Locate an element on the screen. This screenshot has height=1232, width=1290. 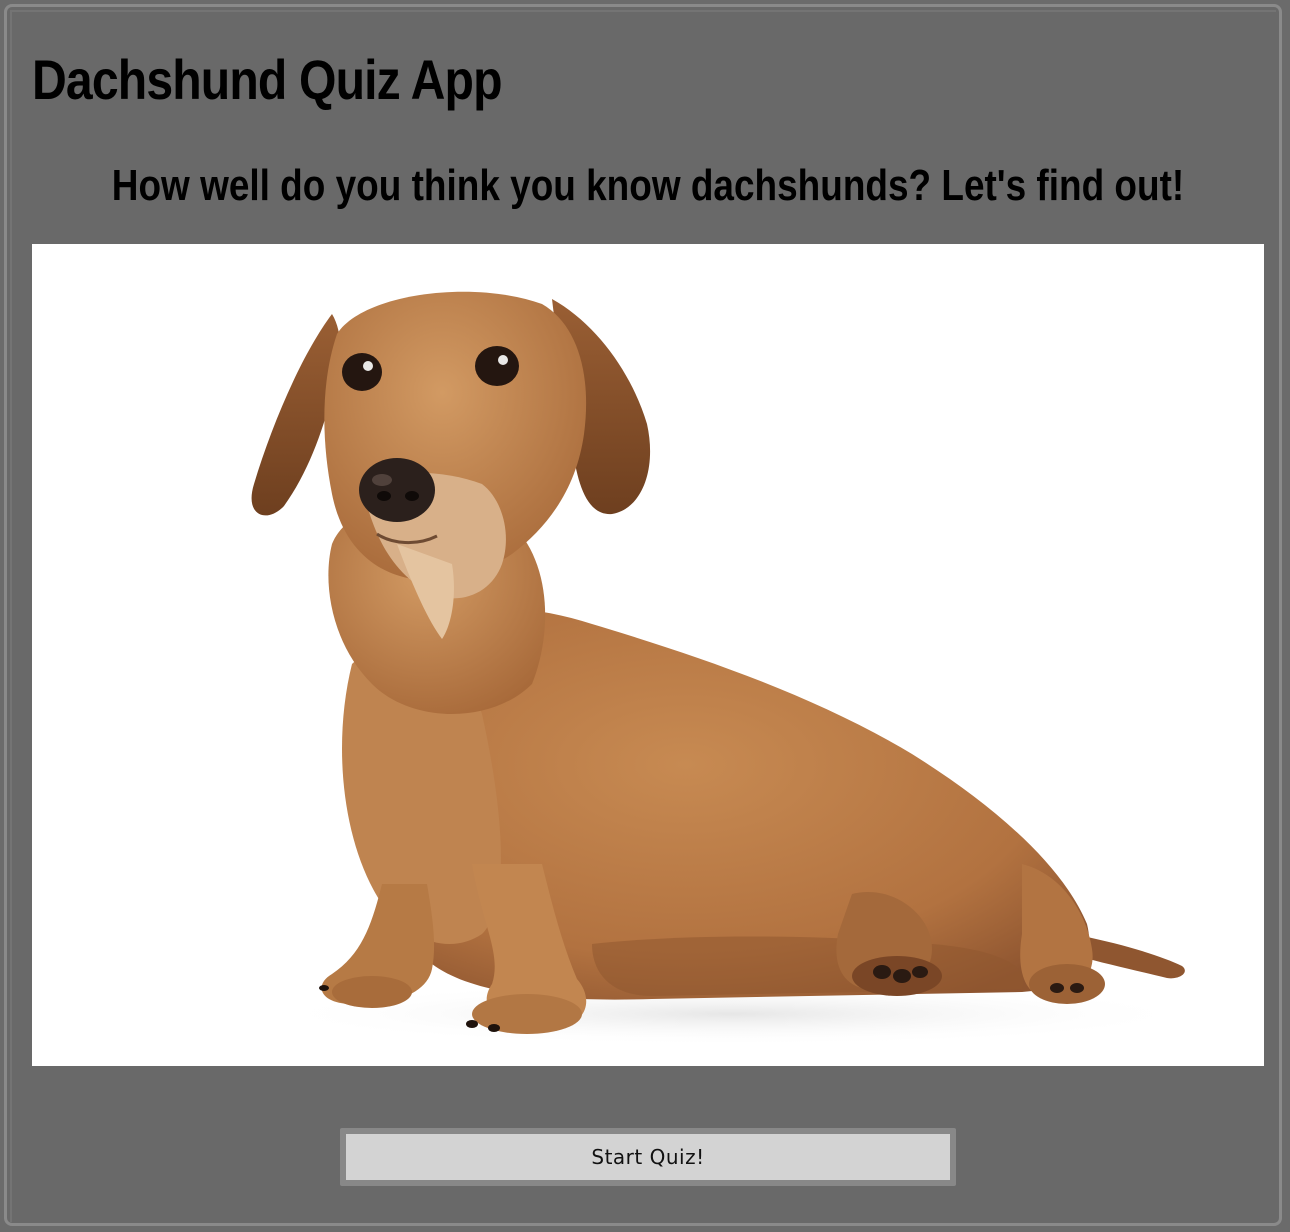
start-button-frame: Start Quiz! is located at coordinates (648, 1157).